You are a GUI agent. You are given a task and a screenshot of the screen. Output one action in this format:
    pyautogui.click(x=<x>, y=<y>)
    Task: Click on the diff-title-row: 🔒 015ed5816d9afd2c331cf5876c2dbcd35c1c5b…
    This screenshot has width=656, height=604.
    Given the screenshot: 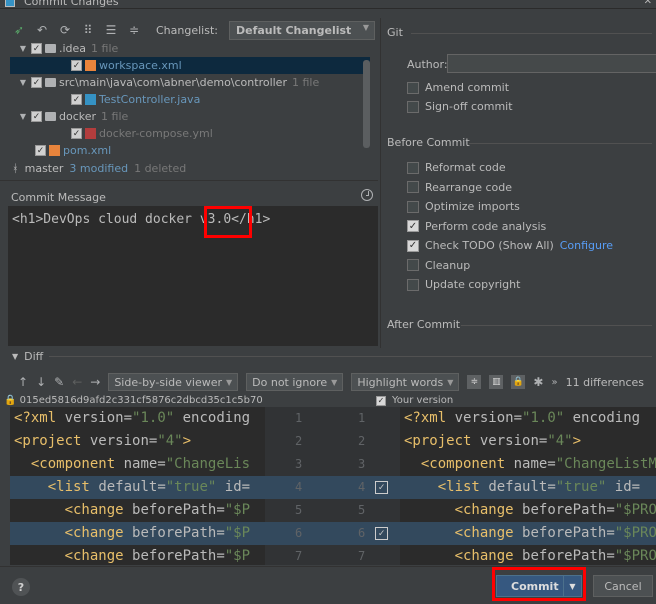 What is the action you would take?
    pyautogui.click(x=328, y=401)
    